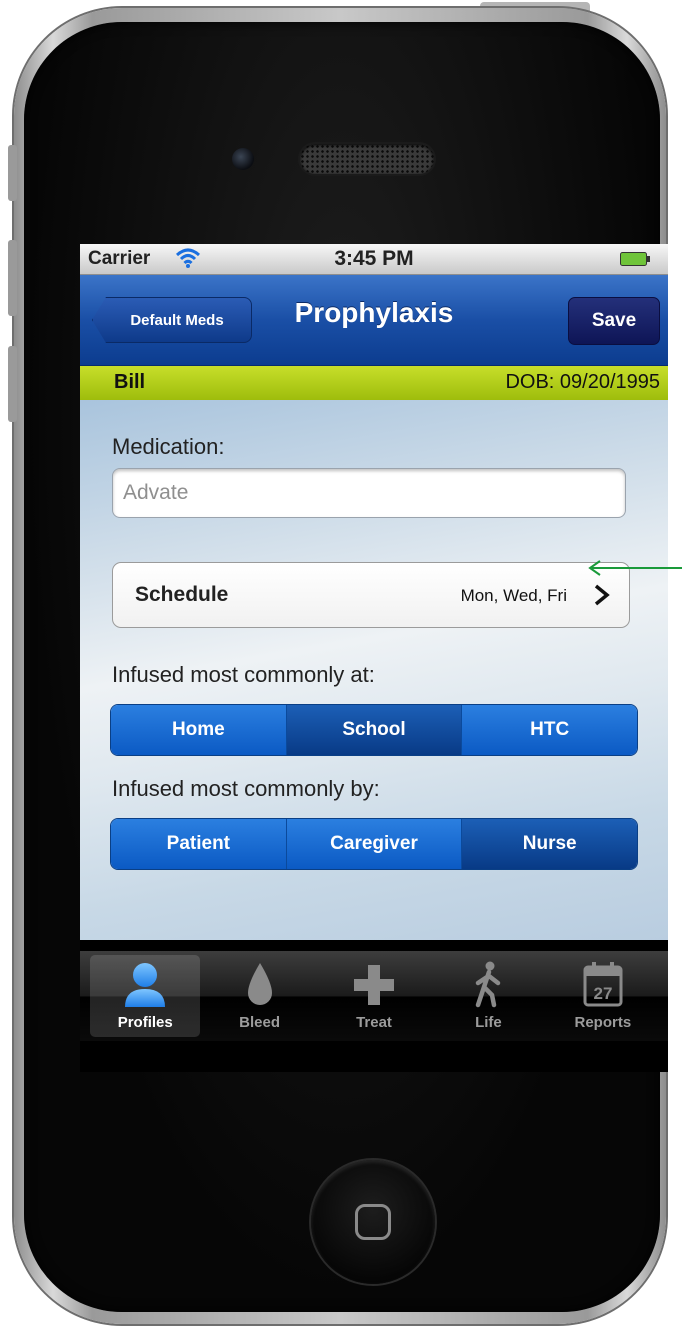 The height and width of the screenshot is (1331, 682). What do you see at coordinates (168, 446) in the screenshot?
I see `medication-label: Medication:` at bounding box center [168, 446].